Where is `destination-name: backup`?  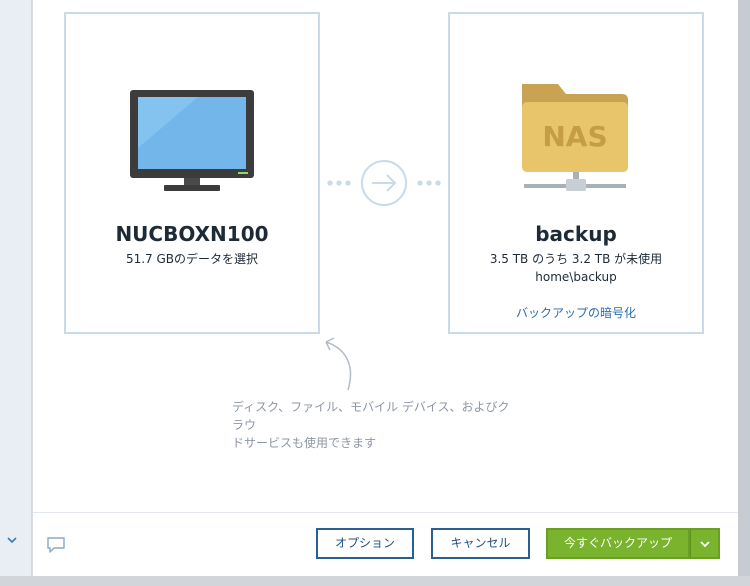
destination-name: backup is located at coordinates (576, 234).